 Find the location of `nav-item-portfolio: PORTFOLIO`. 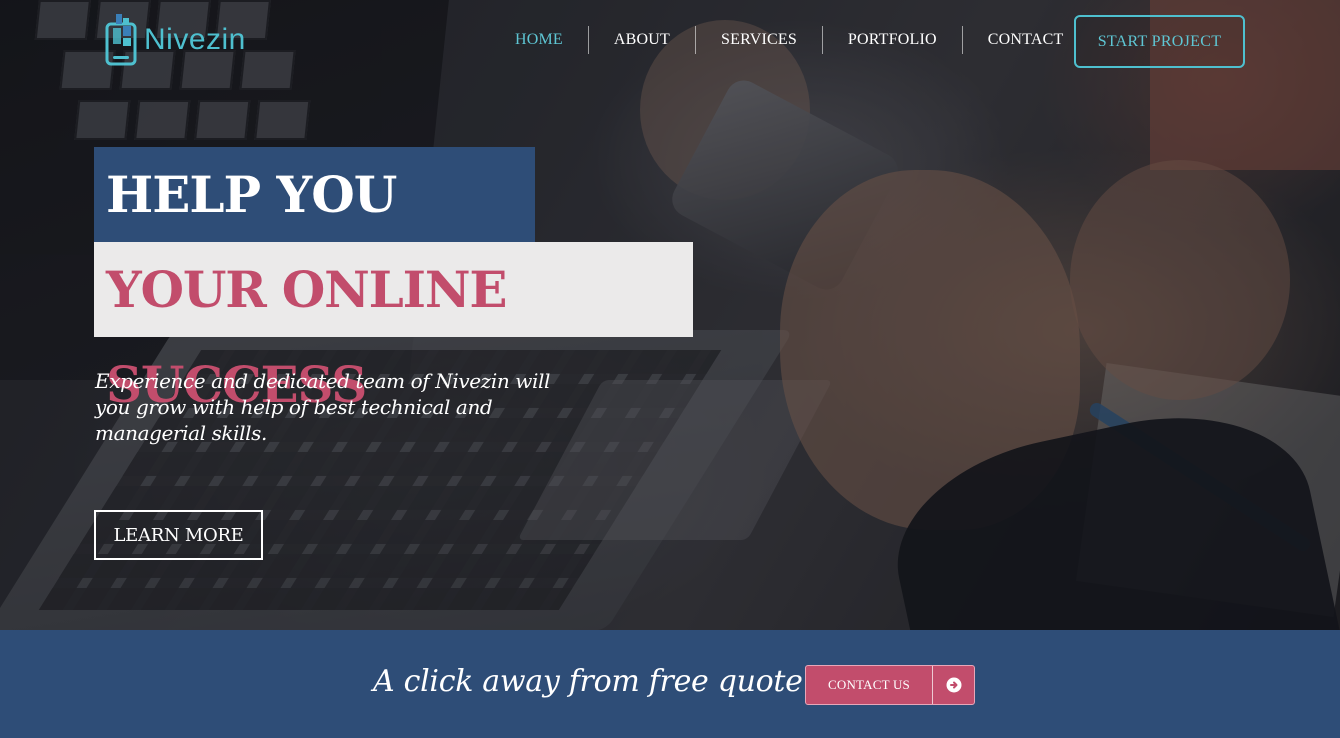

nav-item-portfolio: PORTFOLIO is located at coordinates (891, 40).